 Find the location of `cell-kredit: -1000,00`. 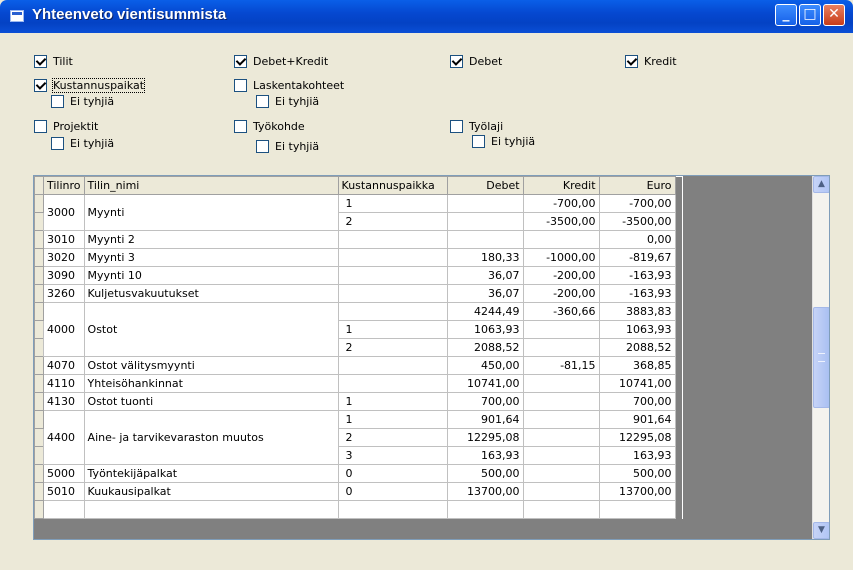

cell-kredit: -1000,00 is located at coordinates (561, 257).